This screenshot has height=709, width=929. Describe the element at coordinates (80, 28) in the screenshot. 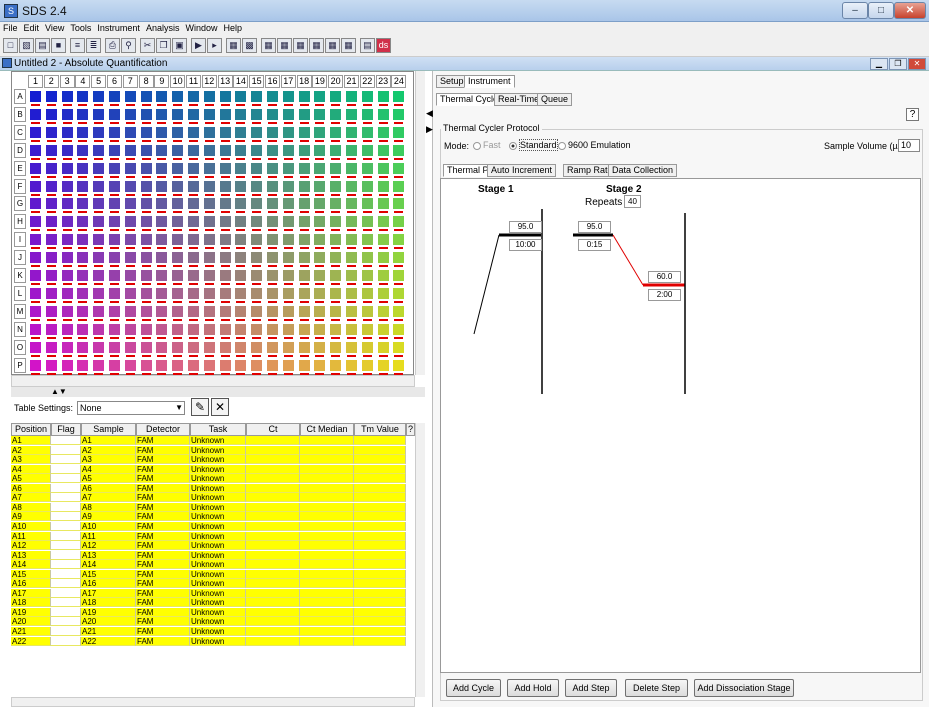

I see `menu-tools: Tools` at that location.